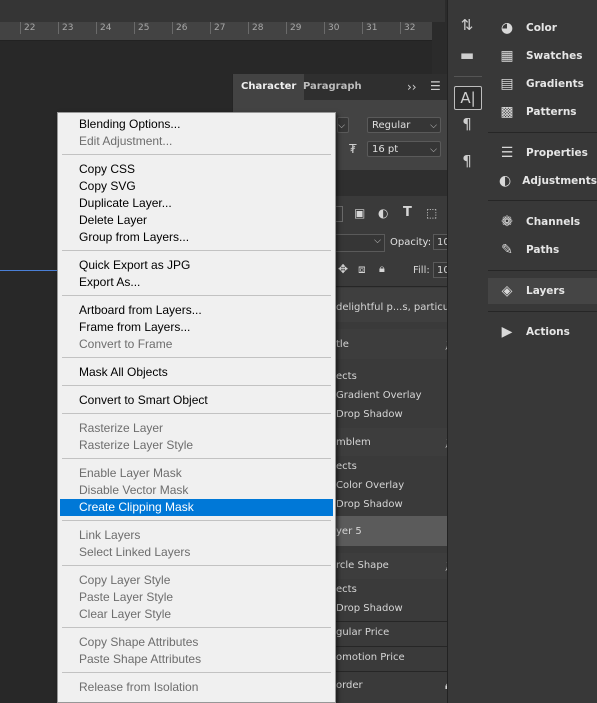  What do you see at coordinates (363, 632) in the screenshot?
I see `layer-name: gular Price` at bounding box center [363, 632].